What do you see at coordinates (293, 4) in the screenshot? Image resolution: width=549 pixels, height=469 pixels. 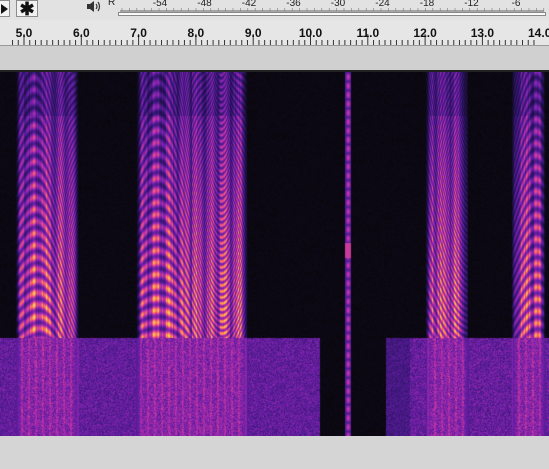 I see `meter-tick-label: -36` at bounding box center [293, 4].